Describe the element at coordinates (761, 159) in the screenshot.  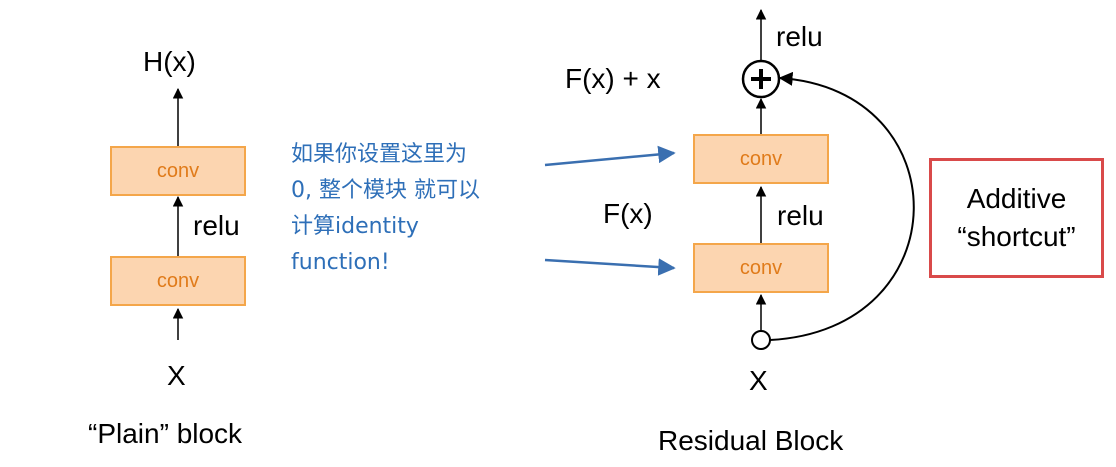
I see `residual-conv-top: conv` at that location.